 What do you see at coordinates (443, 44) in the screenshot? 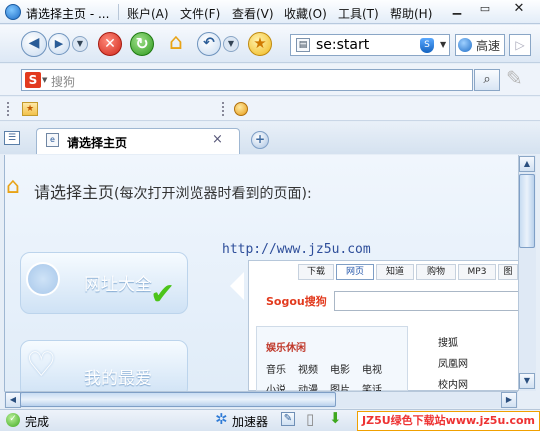
I see `address-dropdown-icon: ▼` at bounding box center [443, 44].